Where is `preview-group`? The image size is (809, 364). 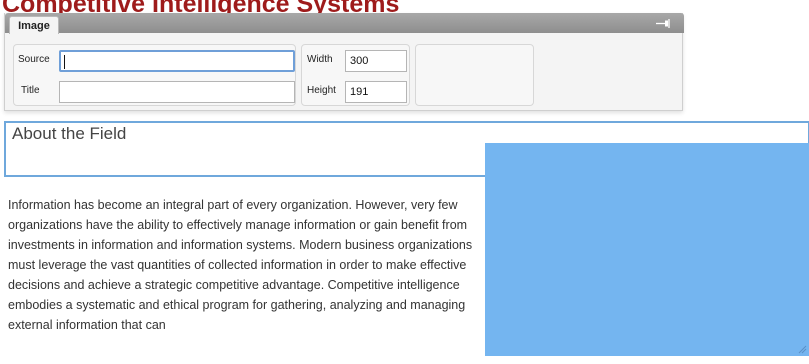 preview-group is located at coordinates (474, 75).